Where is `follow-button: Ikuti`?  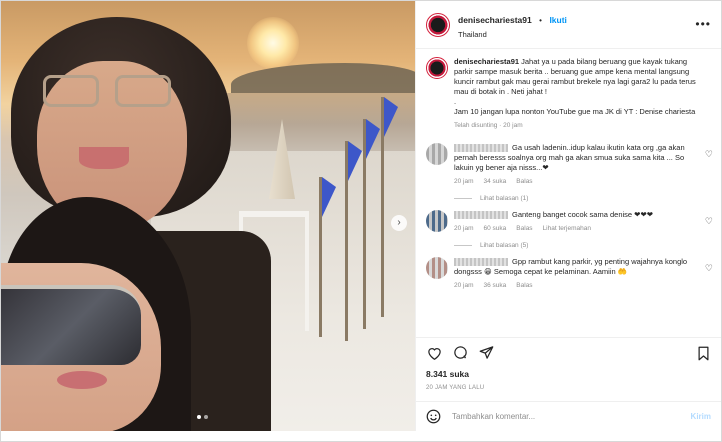 follow-button: Ikuti is located at coordinates (557, 20).